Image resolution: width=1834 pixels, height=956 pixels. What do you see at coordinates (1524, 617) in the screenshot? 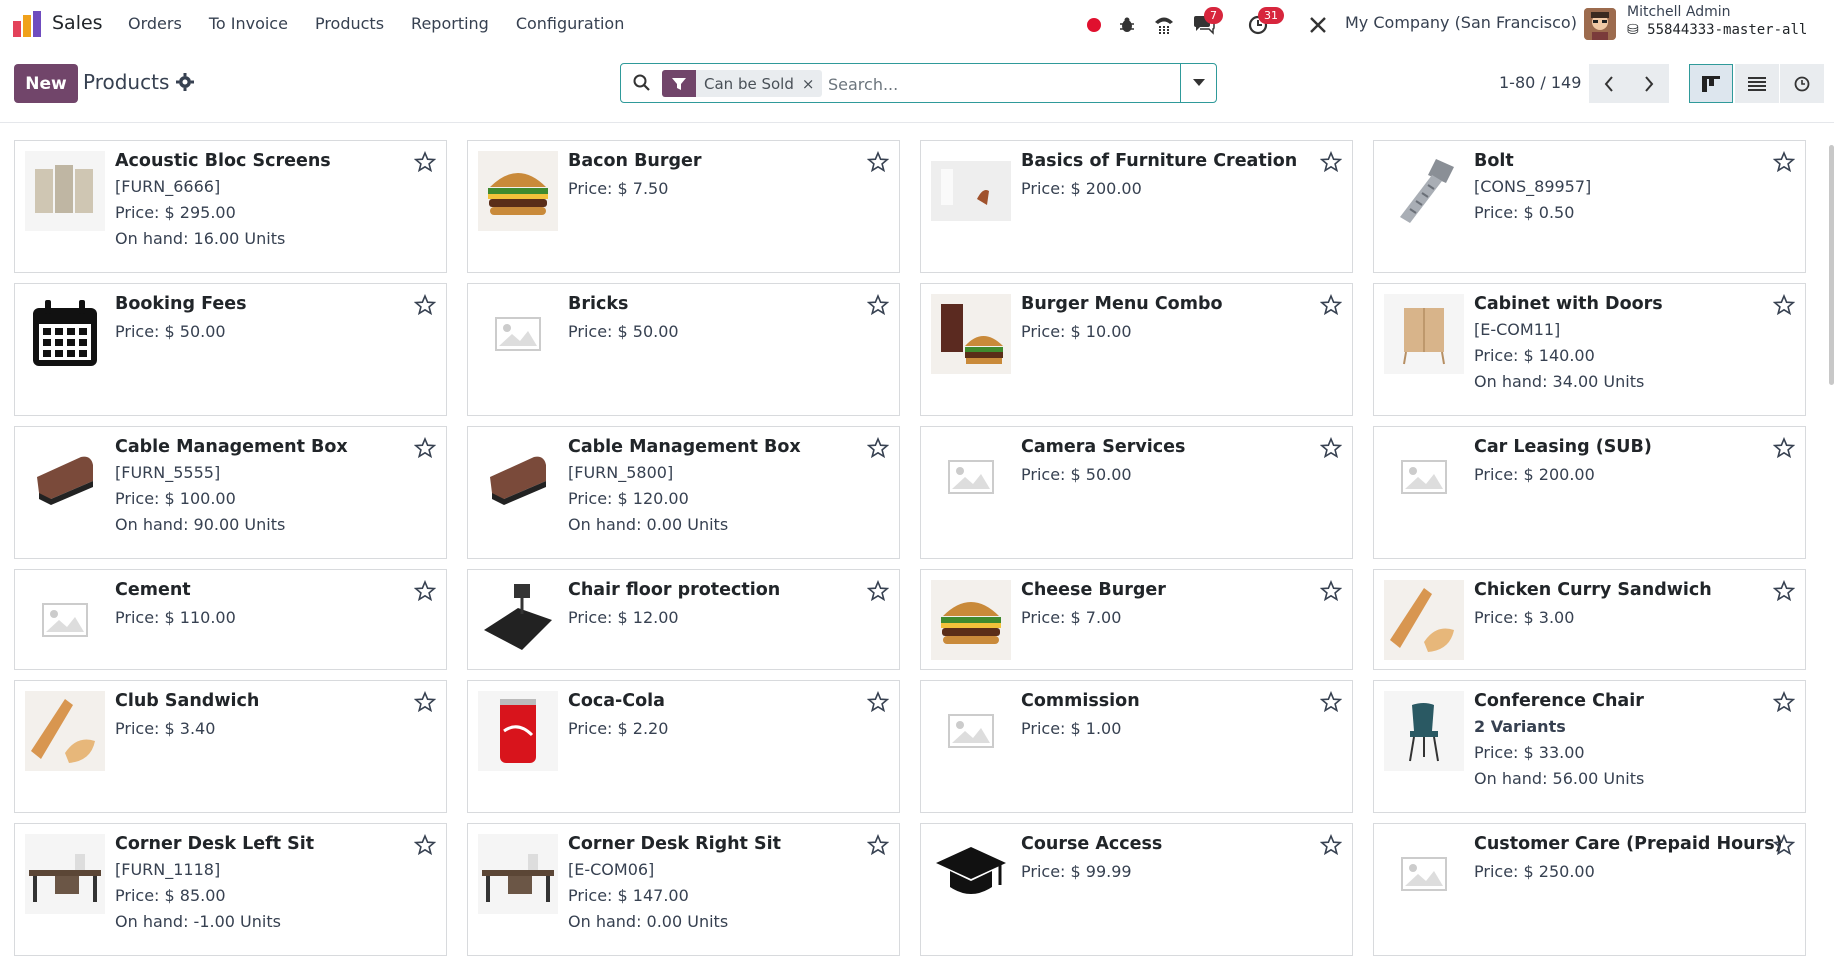
I see `product-price: Price: $ 3.00` at bounding box center [1524, 617].